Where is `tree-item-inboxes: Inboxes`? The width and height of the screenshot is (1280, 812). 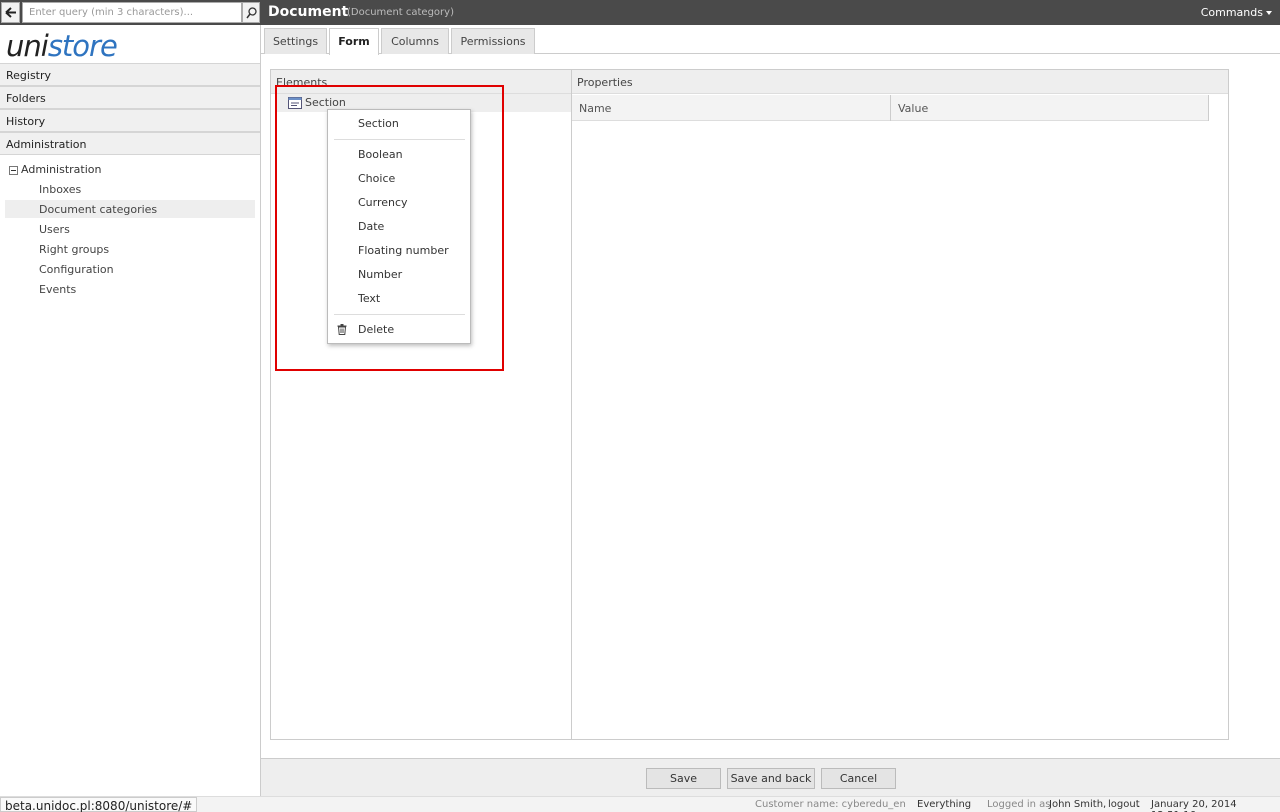 tree-item-inboxes: Inboxes is located at coordinates (130, 189).